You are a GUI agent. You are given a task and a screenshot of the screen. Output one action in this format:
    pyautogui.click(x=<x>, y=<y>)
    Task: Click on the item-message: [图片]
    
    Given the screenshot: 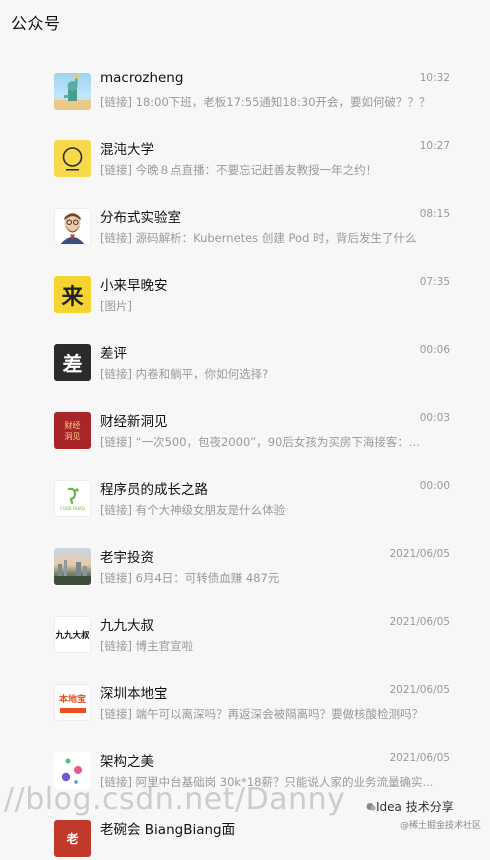 What is the action you would take?
    pyautogui.click(x=116, y=306)
    